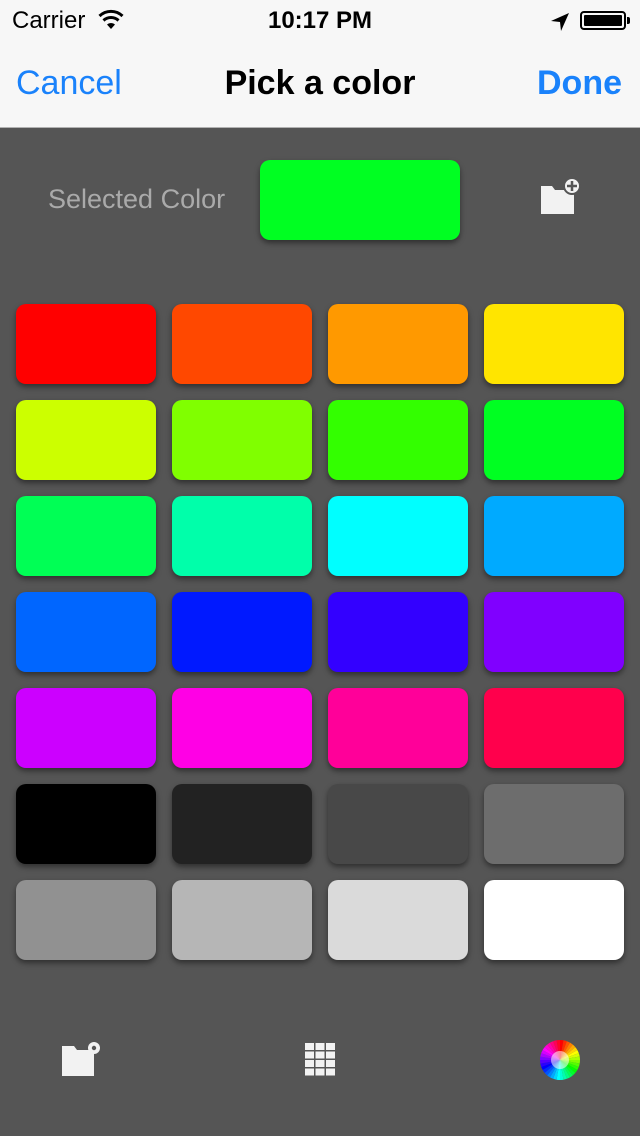  What do you see at coordinates (605, 20) in the screenshot?
I see `battery-icon` at bounding box center [605, 20].